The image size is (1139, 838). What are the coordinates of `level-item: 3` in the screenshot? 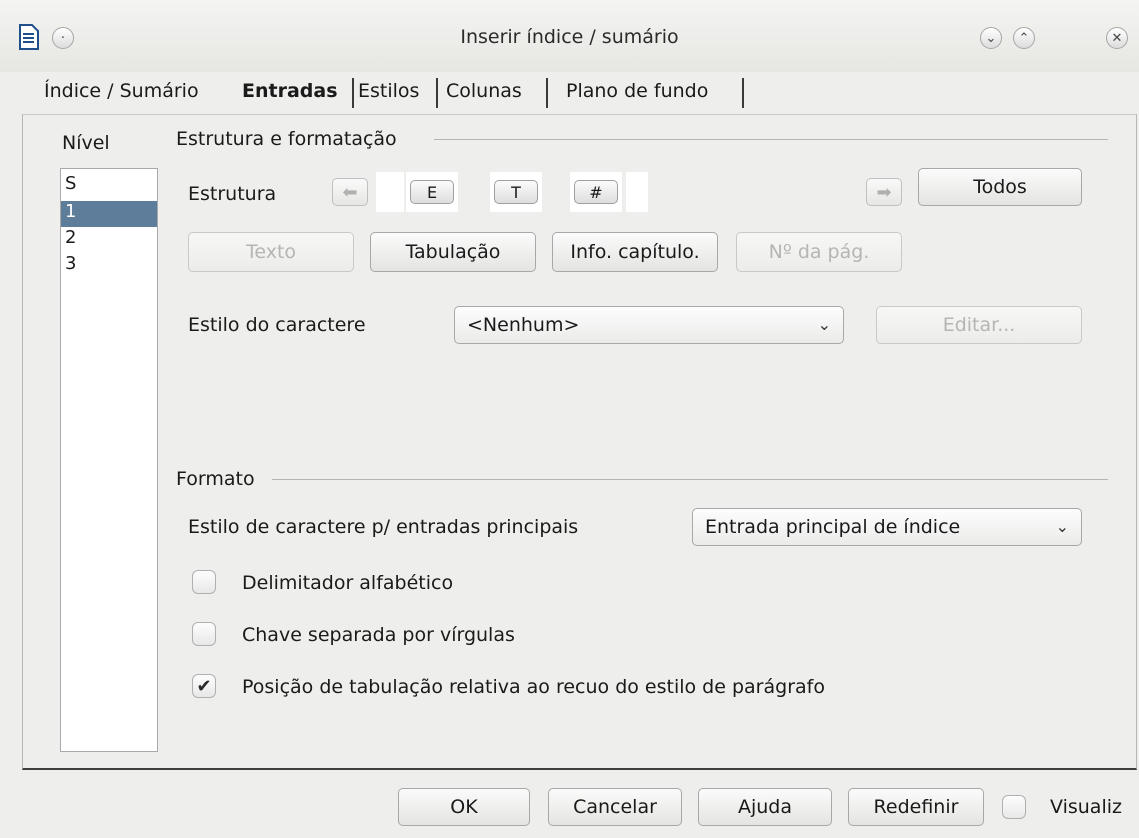 It's located at (109, 266).